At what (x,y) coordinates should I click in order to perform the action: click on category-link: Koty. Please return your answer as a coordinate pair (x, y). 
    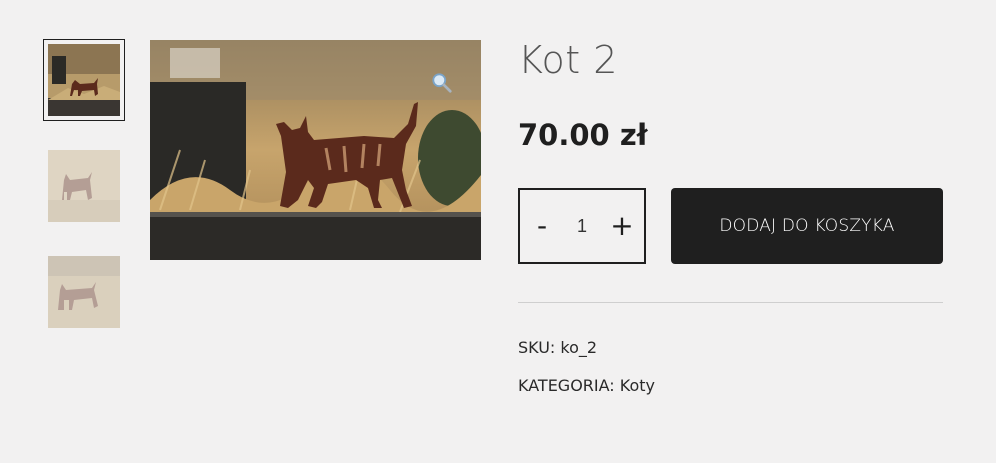
    Looking at the image, I should click on (637, 385).